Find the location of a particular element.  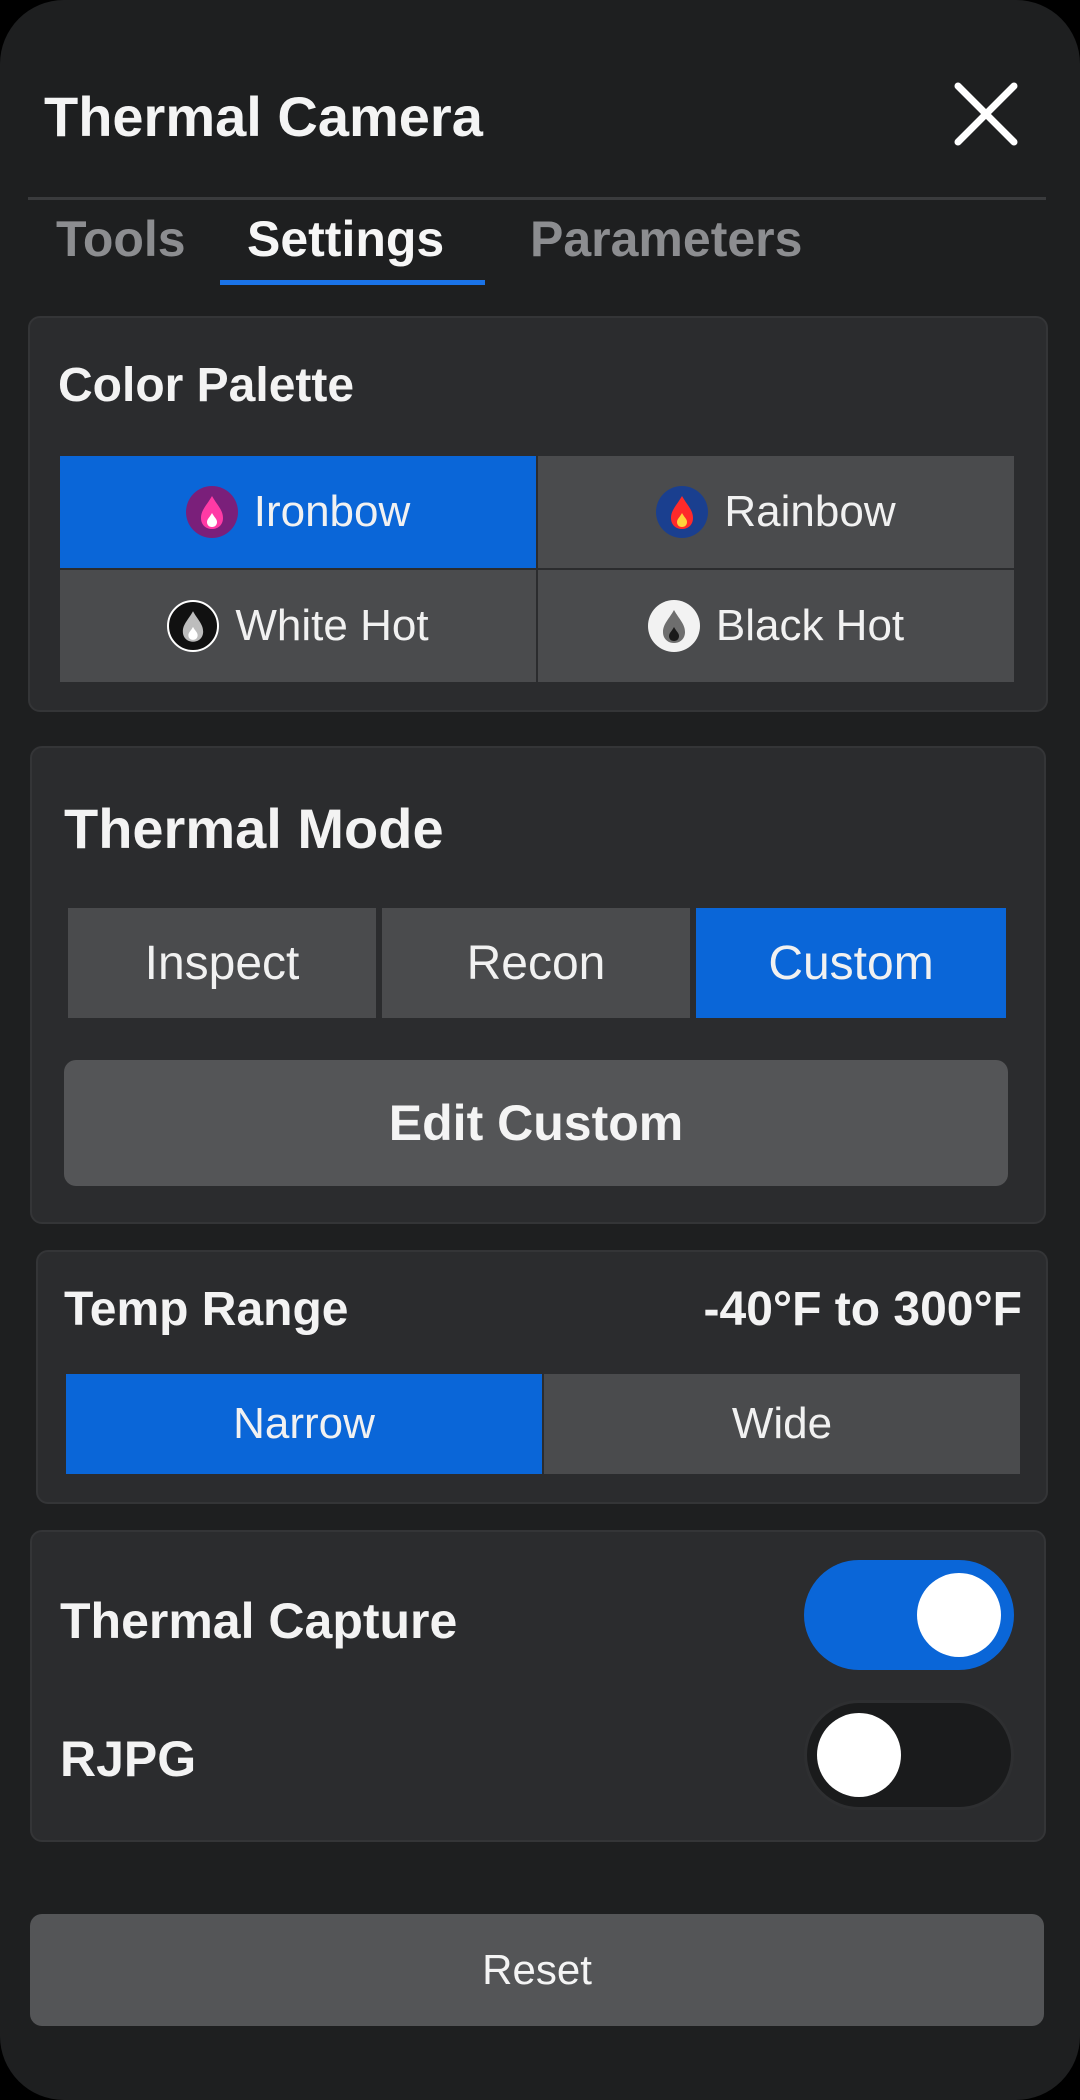

tab-tools: Tools is located at coordinates (121, 239).